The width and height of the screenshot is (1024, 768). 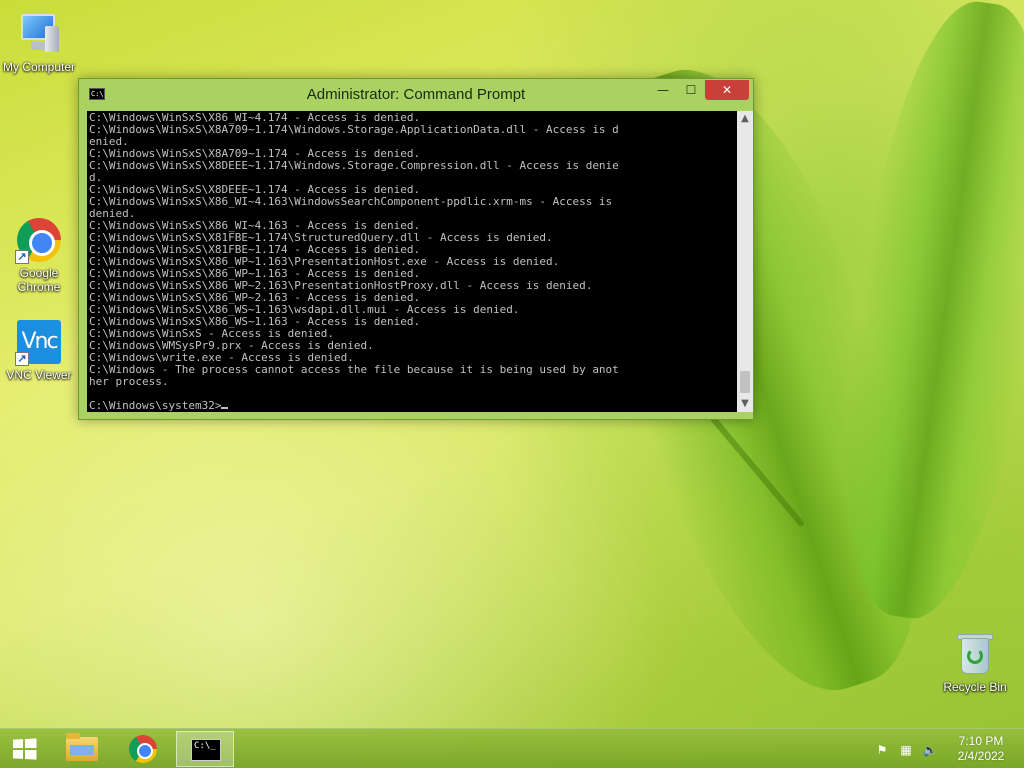 I want to click on computer-icon, so click(x=39, y=34).